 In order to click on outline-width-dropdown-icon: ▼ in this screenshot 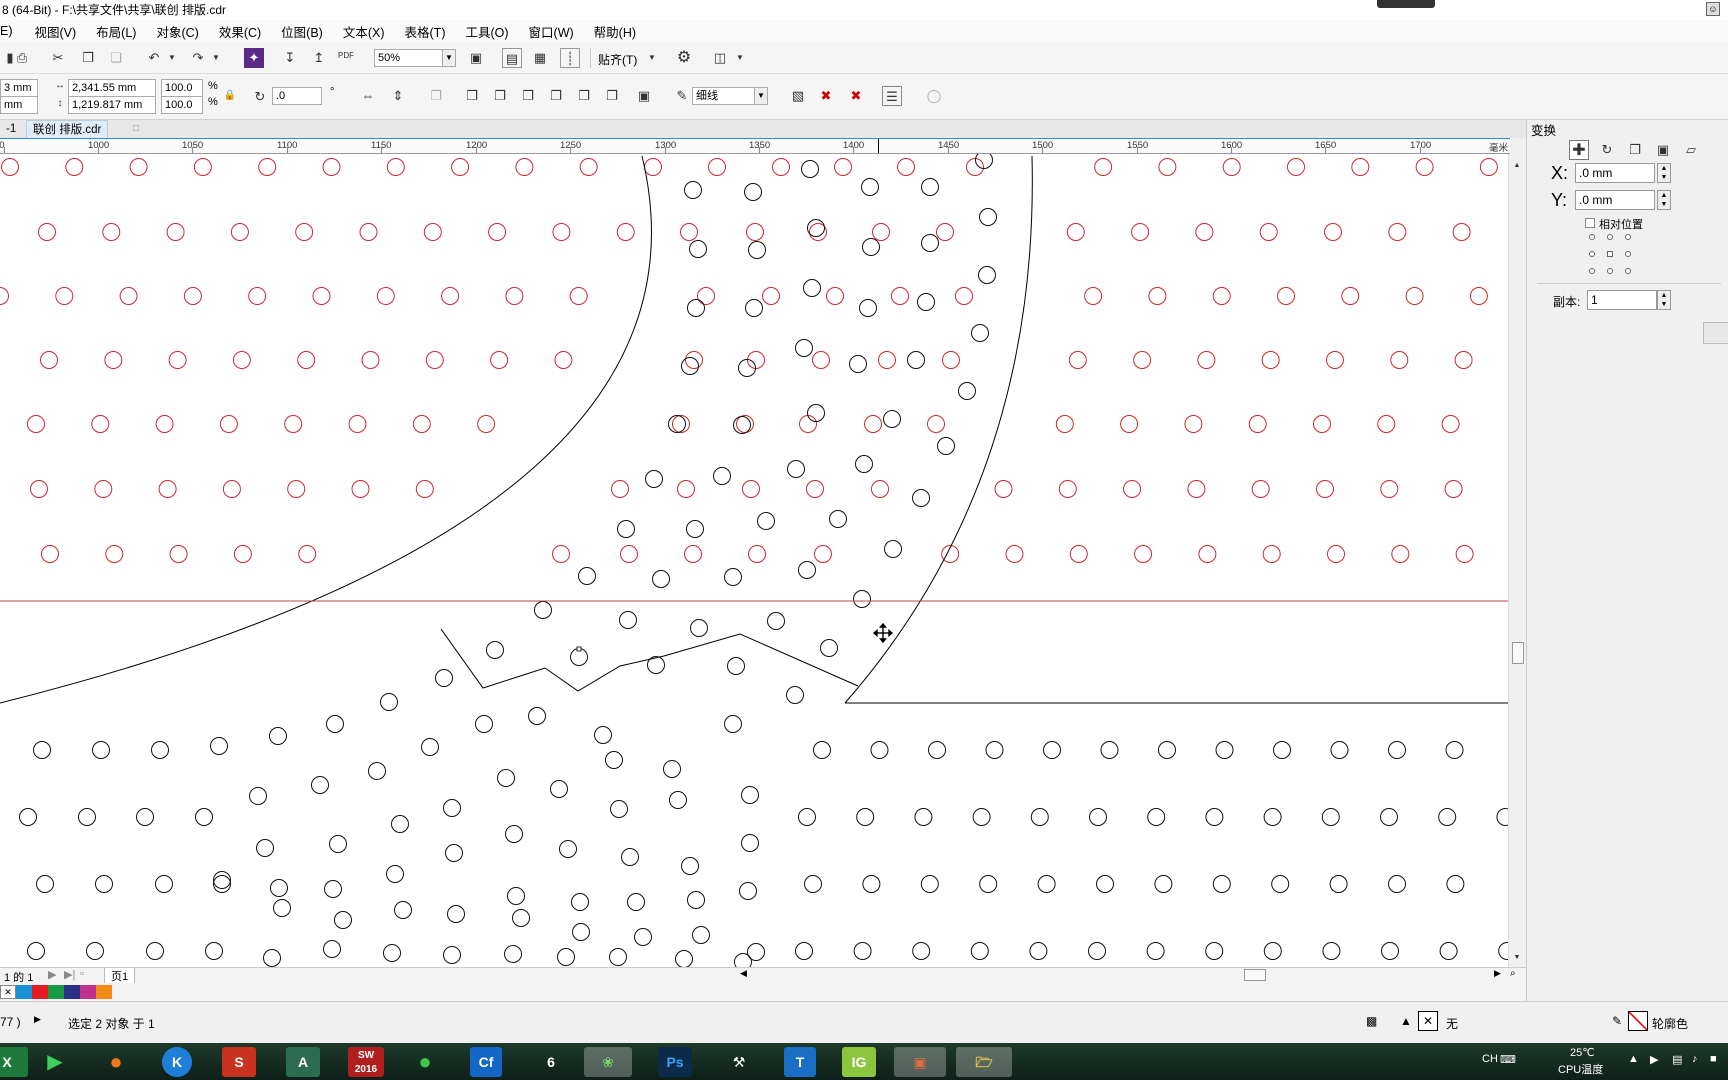, I will do `click(761, 96)`.